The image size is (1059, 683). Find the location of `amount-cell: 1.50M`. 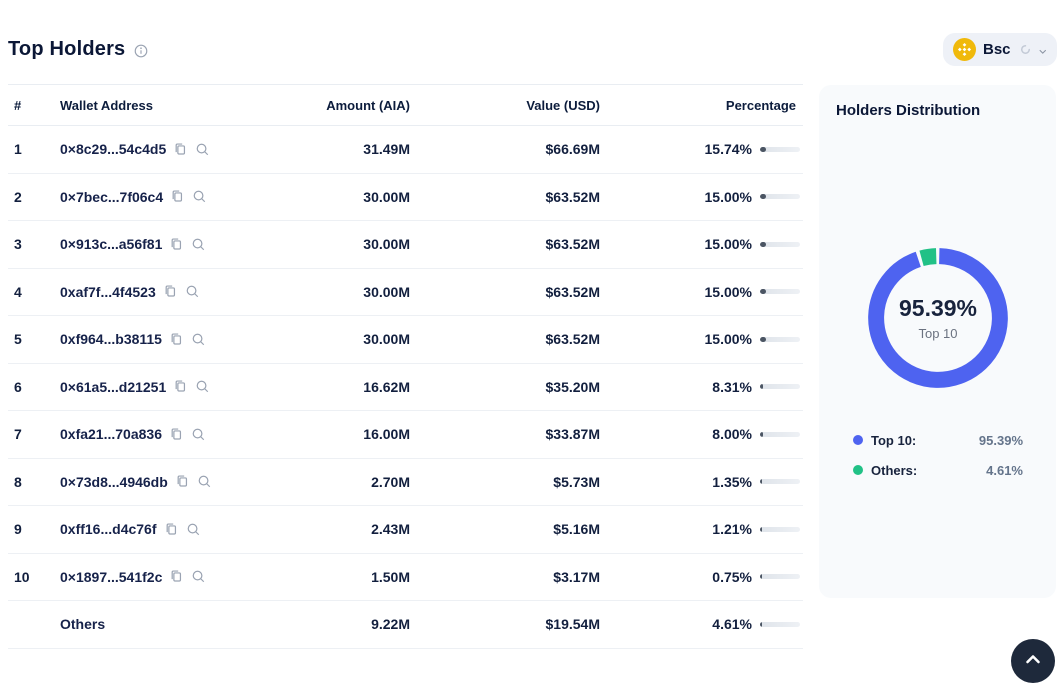

amount-cell: 1.50M is located at coordinates (390, 576).